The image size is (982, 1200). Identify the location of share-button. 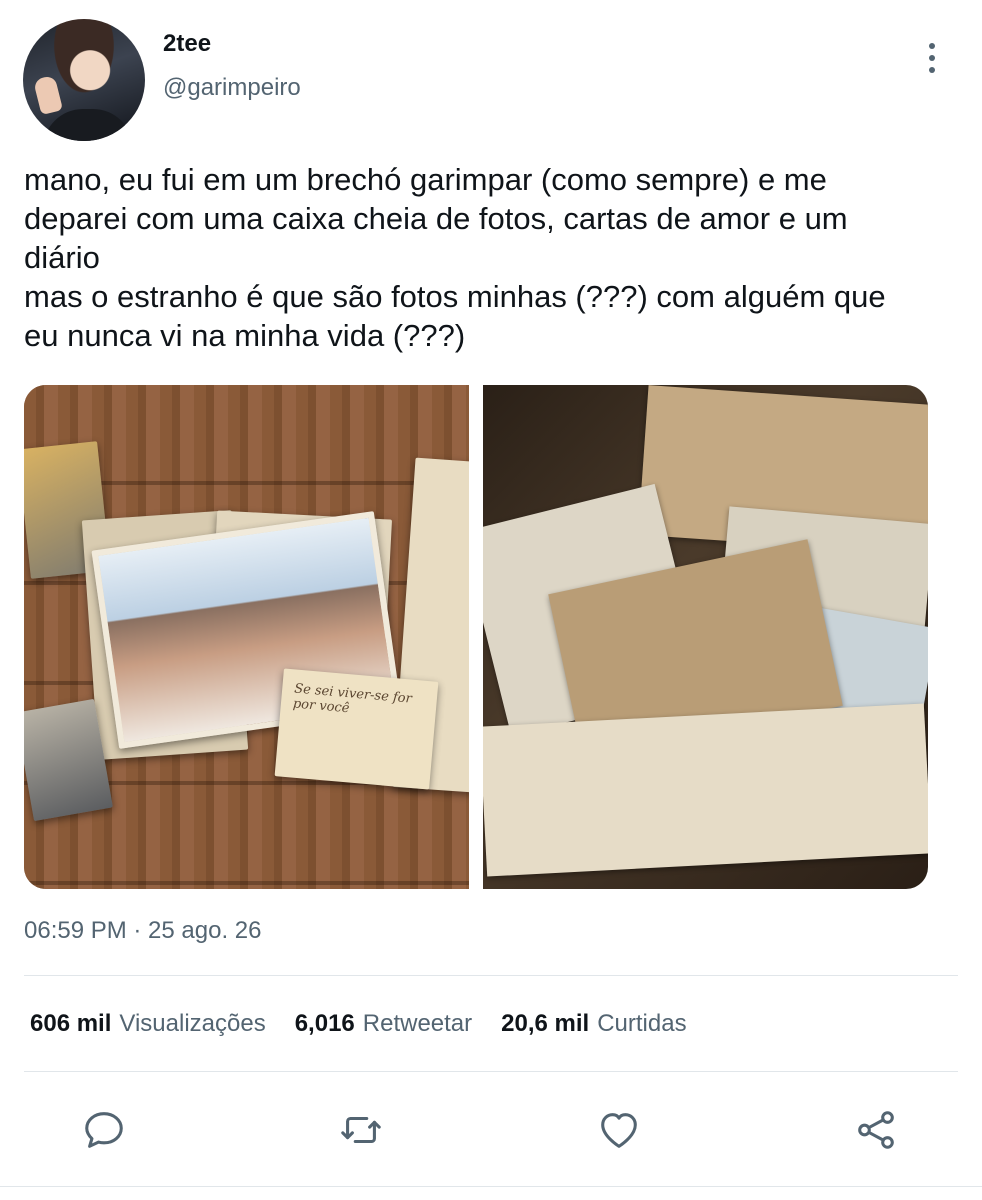
(876, 1130).